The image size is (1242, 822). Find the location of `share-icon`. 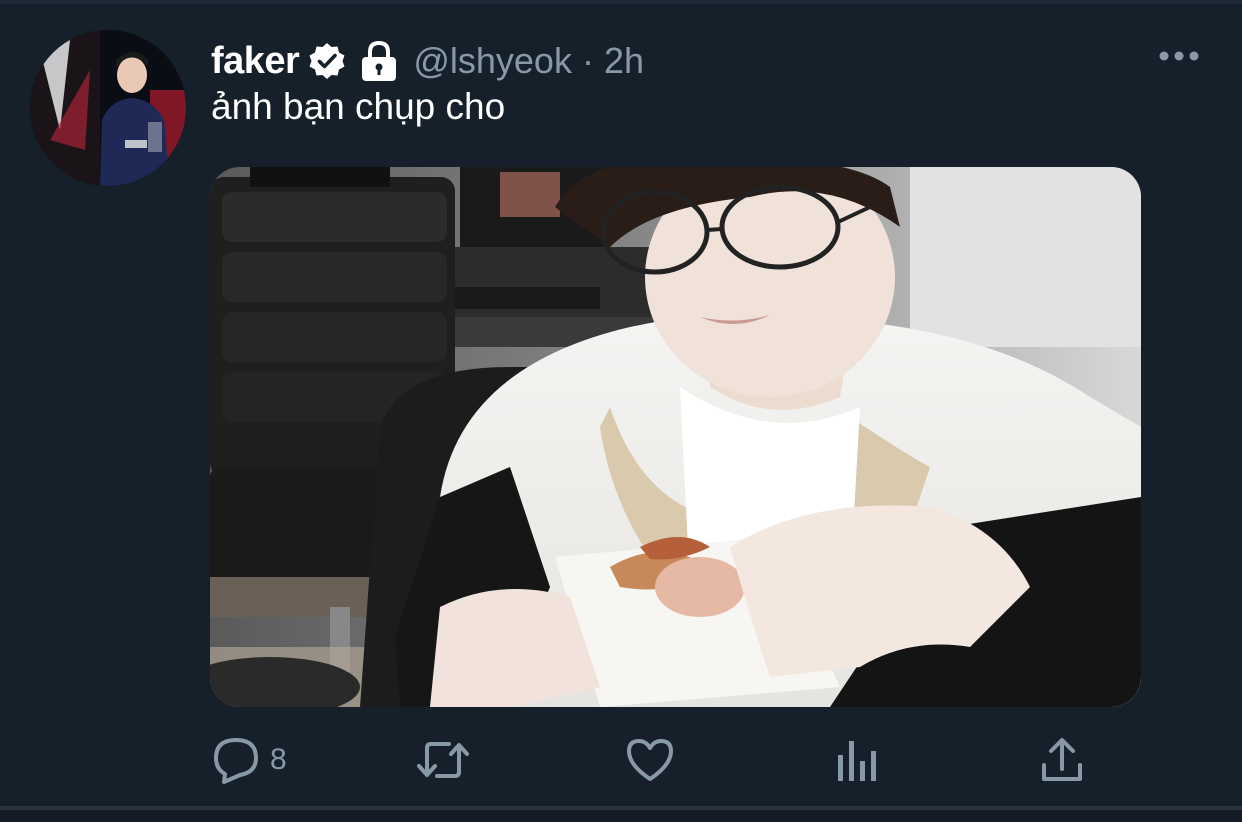

share-icon is located at coordinates (1062, 759).